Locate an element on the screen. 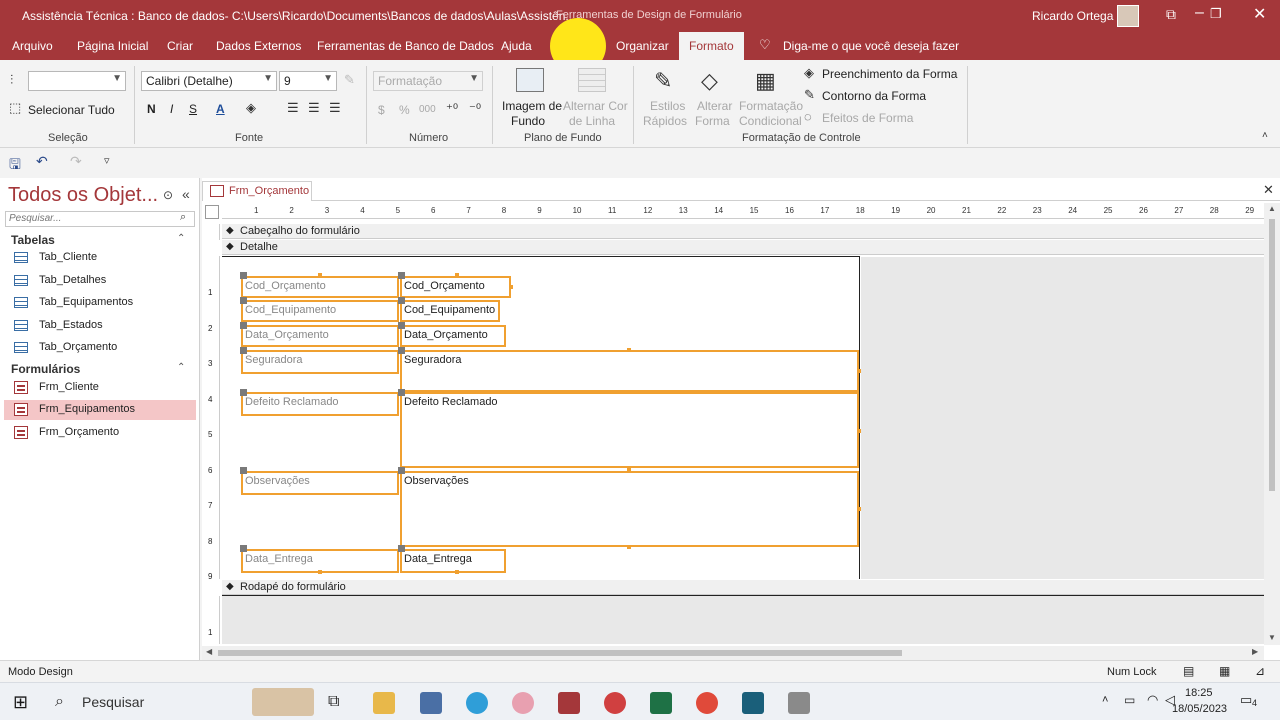  excel-icon is located at coordinates (661, 703).